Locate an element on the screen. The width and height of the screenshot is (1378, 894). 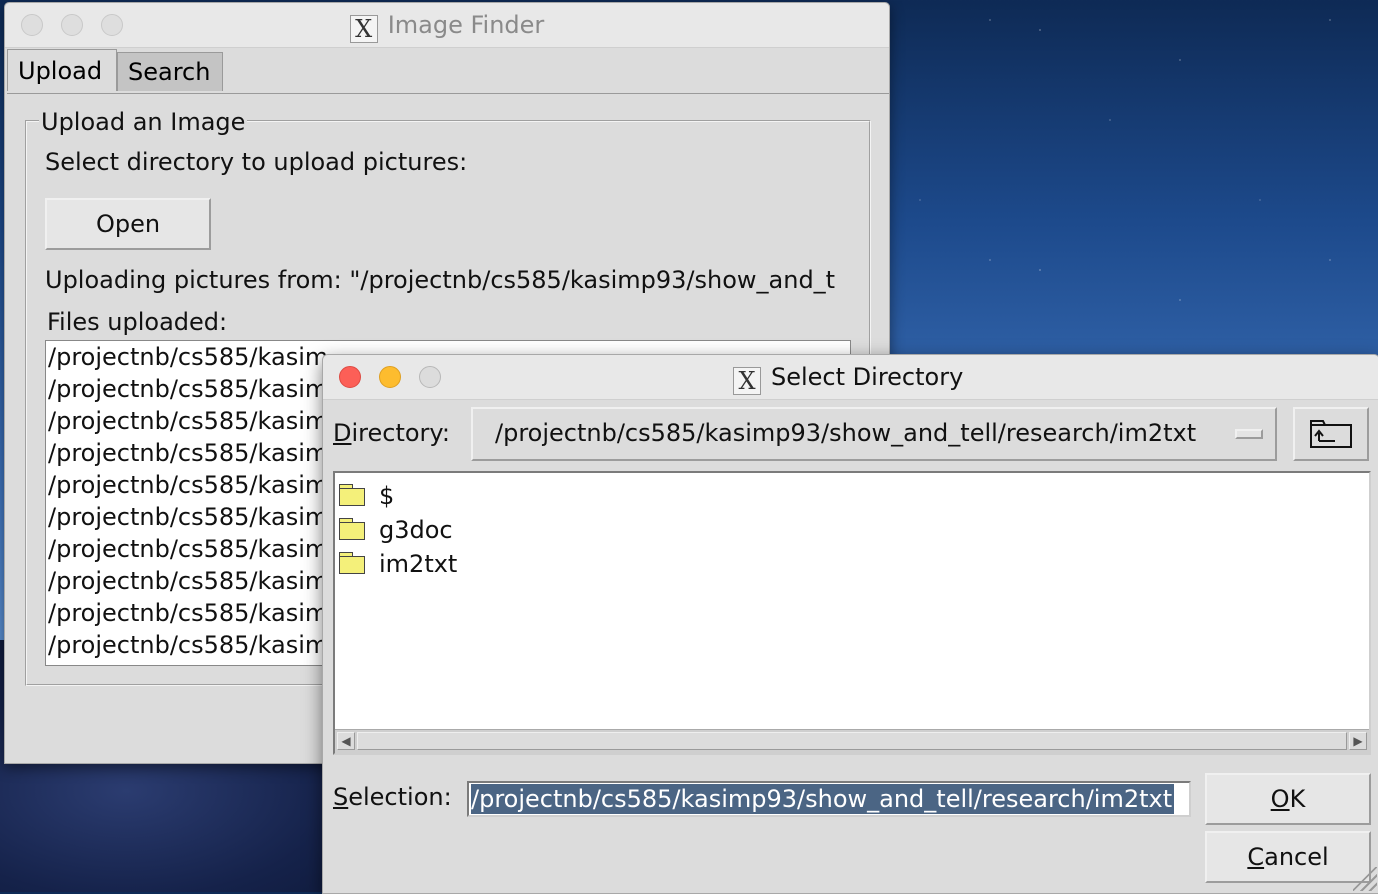
folder-item: im2txt is located at coordinates (398, 564).